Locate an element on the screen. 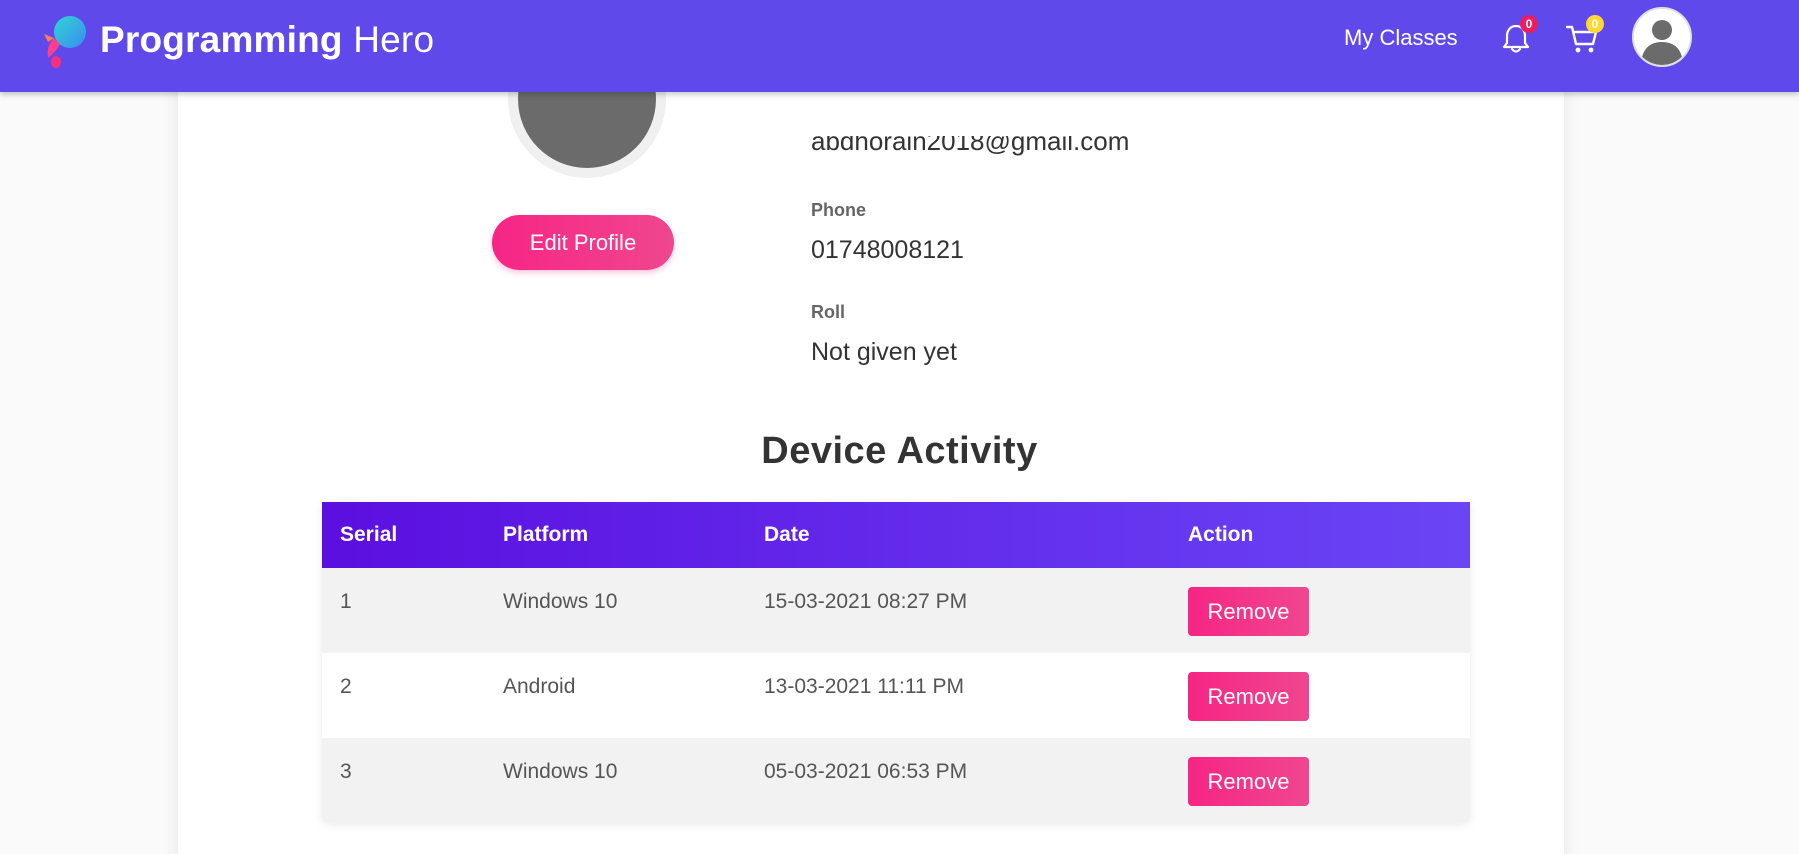 This screenshot has height=854, width=1799. brand-logo-link: Programming Hero is located at coordinates (236, 40).